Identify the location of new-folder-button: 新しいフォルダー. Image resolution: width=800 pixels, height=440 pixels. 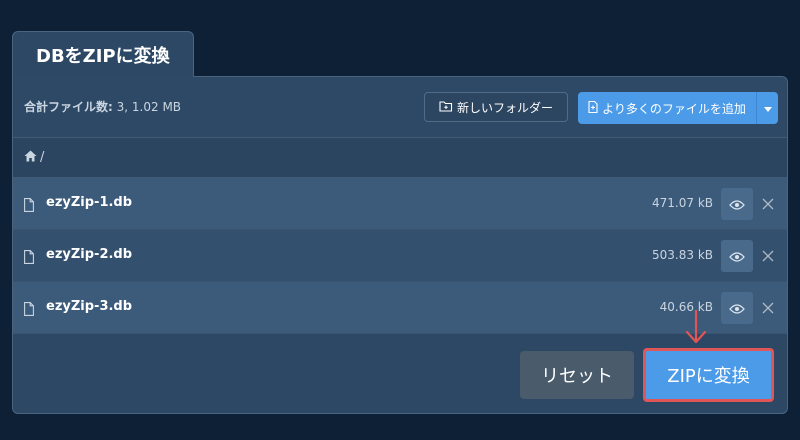
(496, 107).